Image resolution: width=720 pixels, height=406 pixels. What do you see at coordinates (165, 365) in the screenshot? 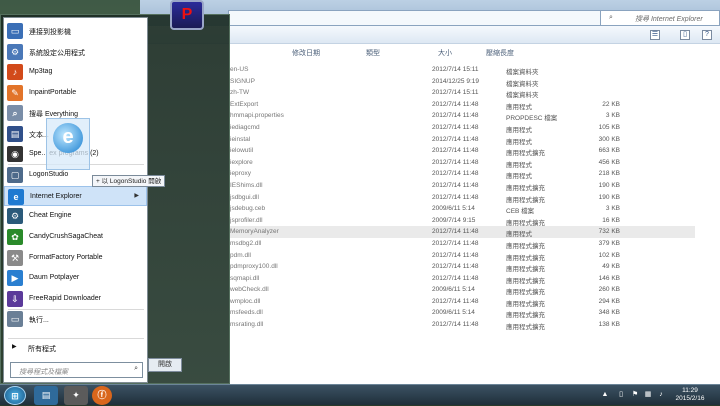
I see `open-button: 開啟` at bounding box center [165, 365].